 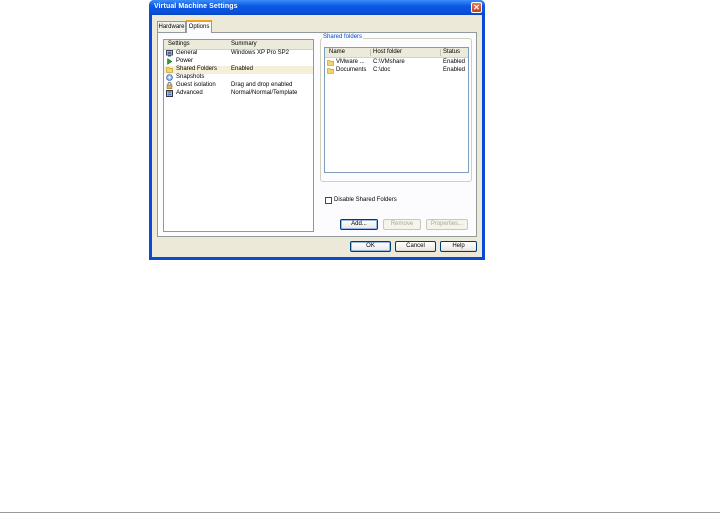 What do you see at coordinates (187, 53) in the screenshot?
I see `settings-row-name: General` at bounding box center [187, 53].